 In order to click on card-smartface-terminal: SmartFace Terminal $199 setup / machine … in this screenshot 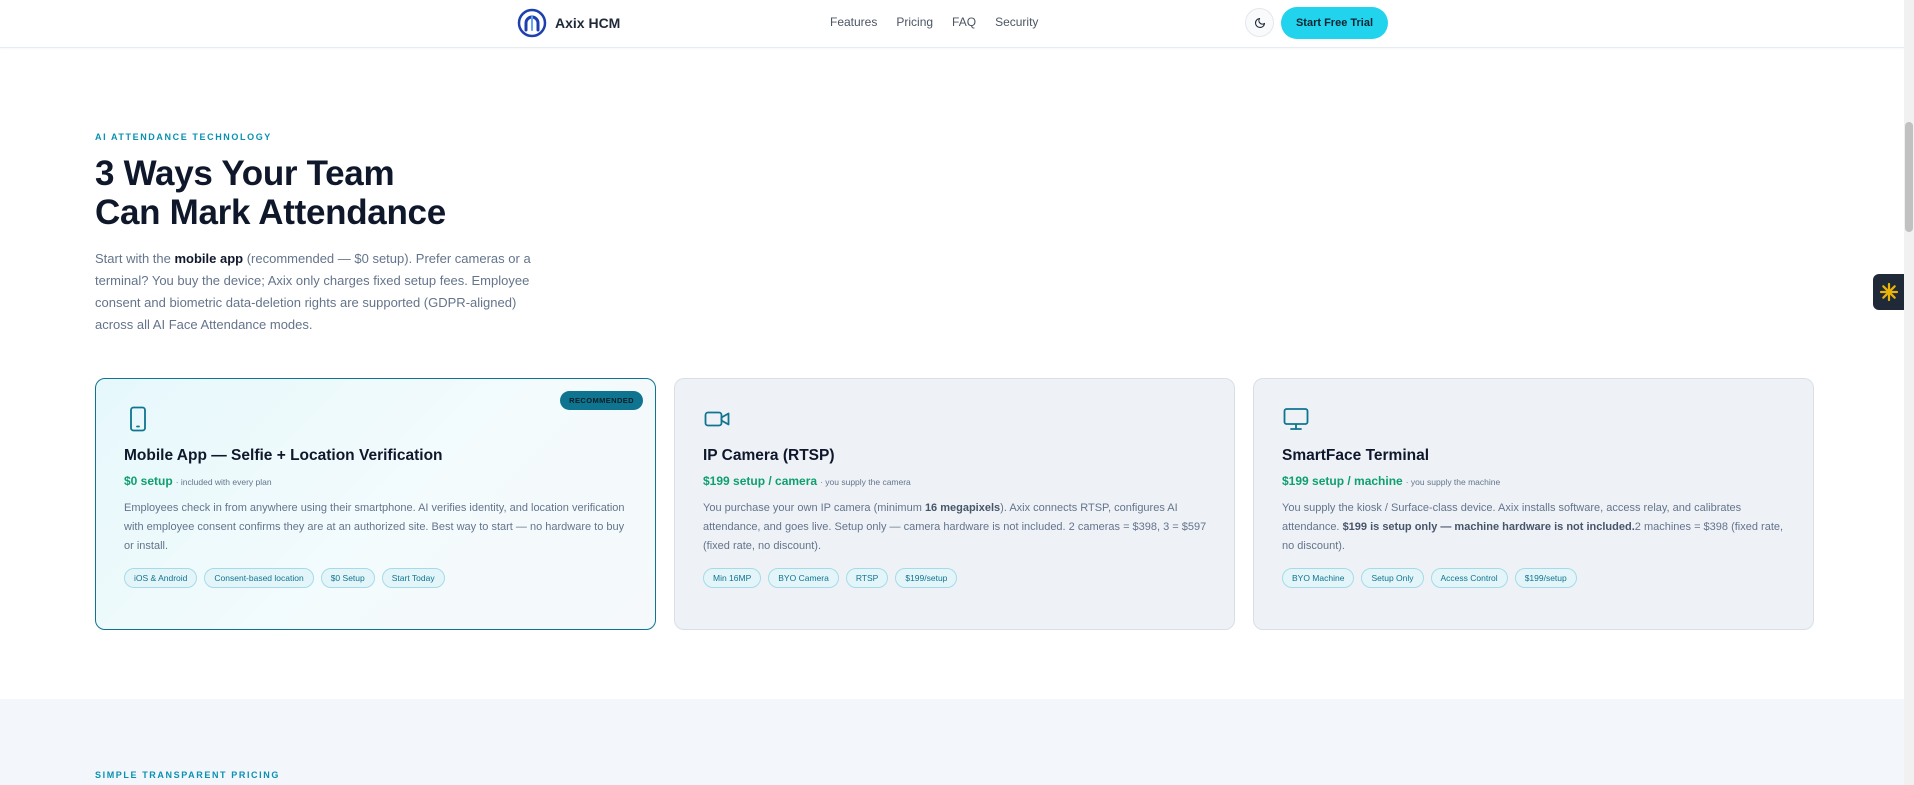, I will do `click(1533, 504)`.